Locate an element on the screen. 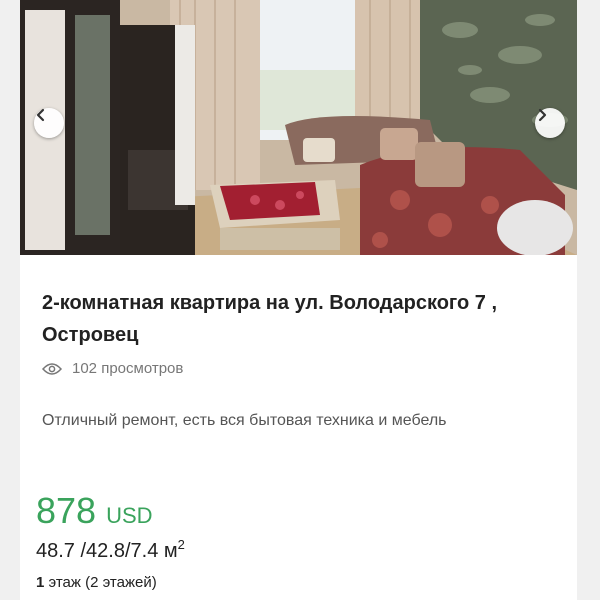 This screenshot has height=600, width=600. price-amount: 878 is located at coordinates (66, 510).